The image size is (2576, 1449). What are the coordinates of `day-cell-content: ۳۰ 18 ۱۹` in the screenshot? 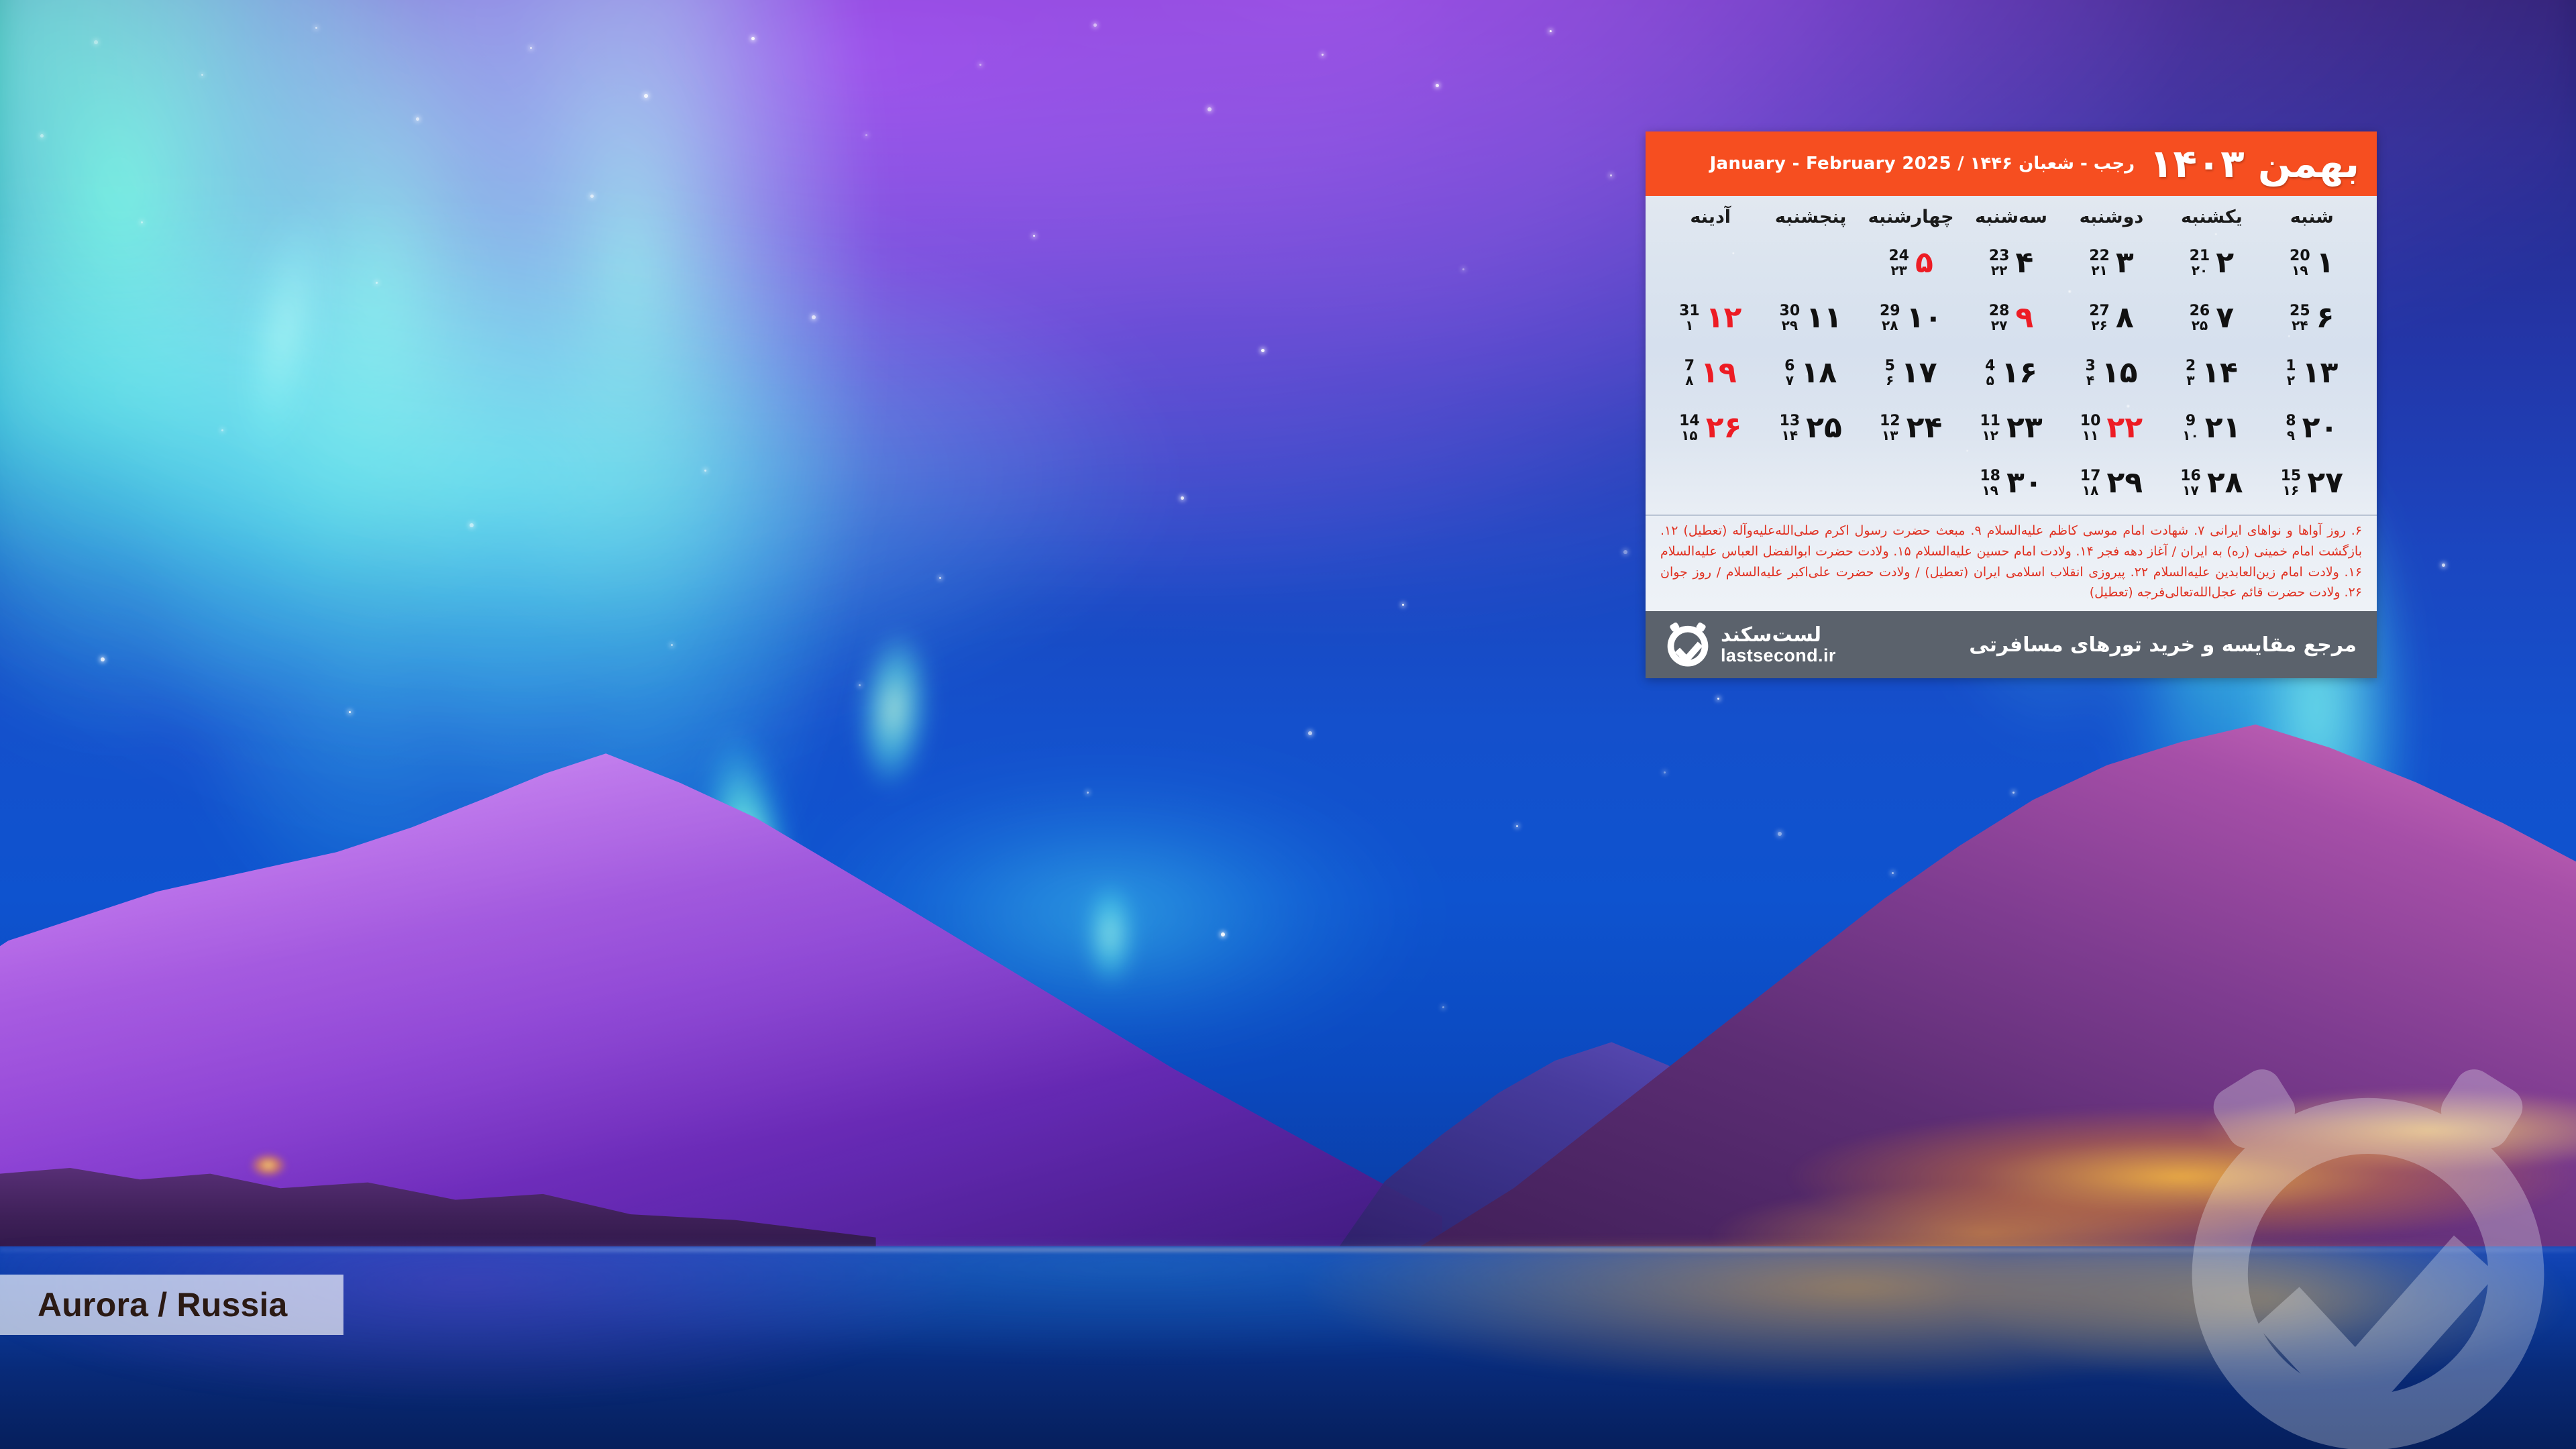 It's located at (2011, 483).